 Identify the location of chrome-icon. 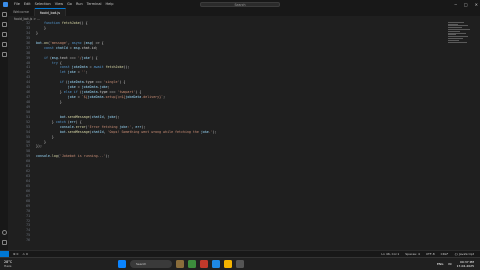
(228, 264).